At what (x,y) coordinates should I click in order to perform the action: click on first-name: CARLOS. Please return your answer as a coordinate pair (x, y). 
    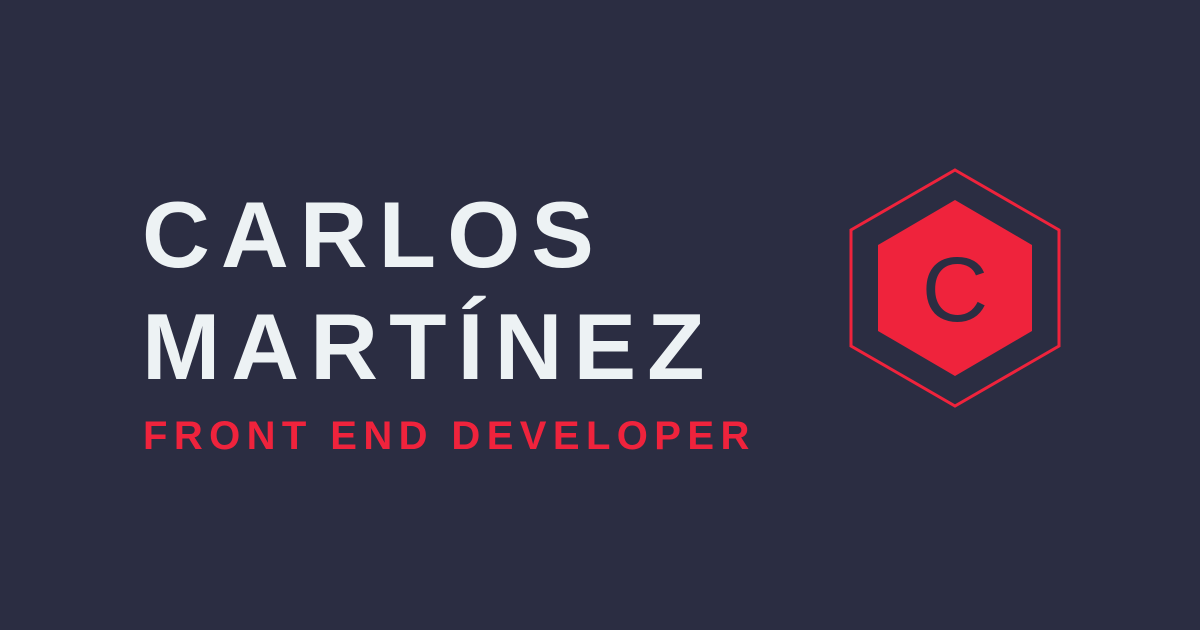
    Looking at the image, I should click on (373, 234).